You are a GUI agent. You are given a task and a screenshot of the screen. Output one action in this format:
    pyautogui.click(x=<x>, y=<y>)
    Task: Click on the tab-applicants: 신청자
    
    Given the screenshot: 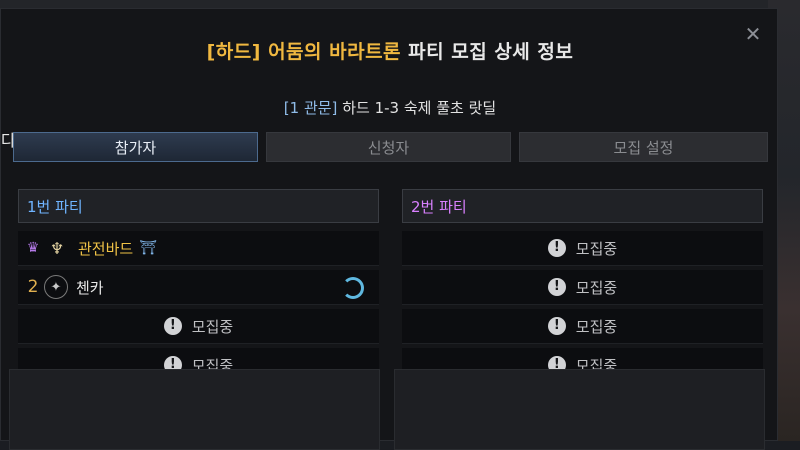 What is the action you would take?
    pyautogui.click(x=388, y=147)
    